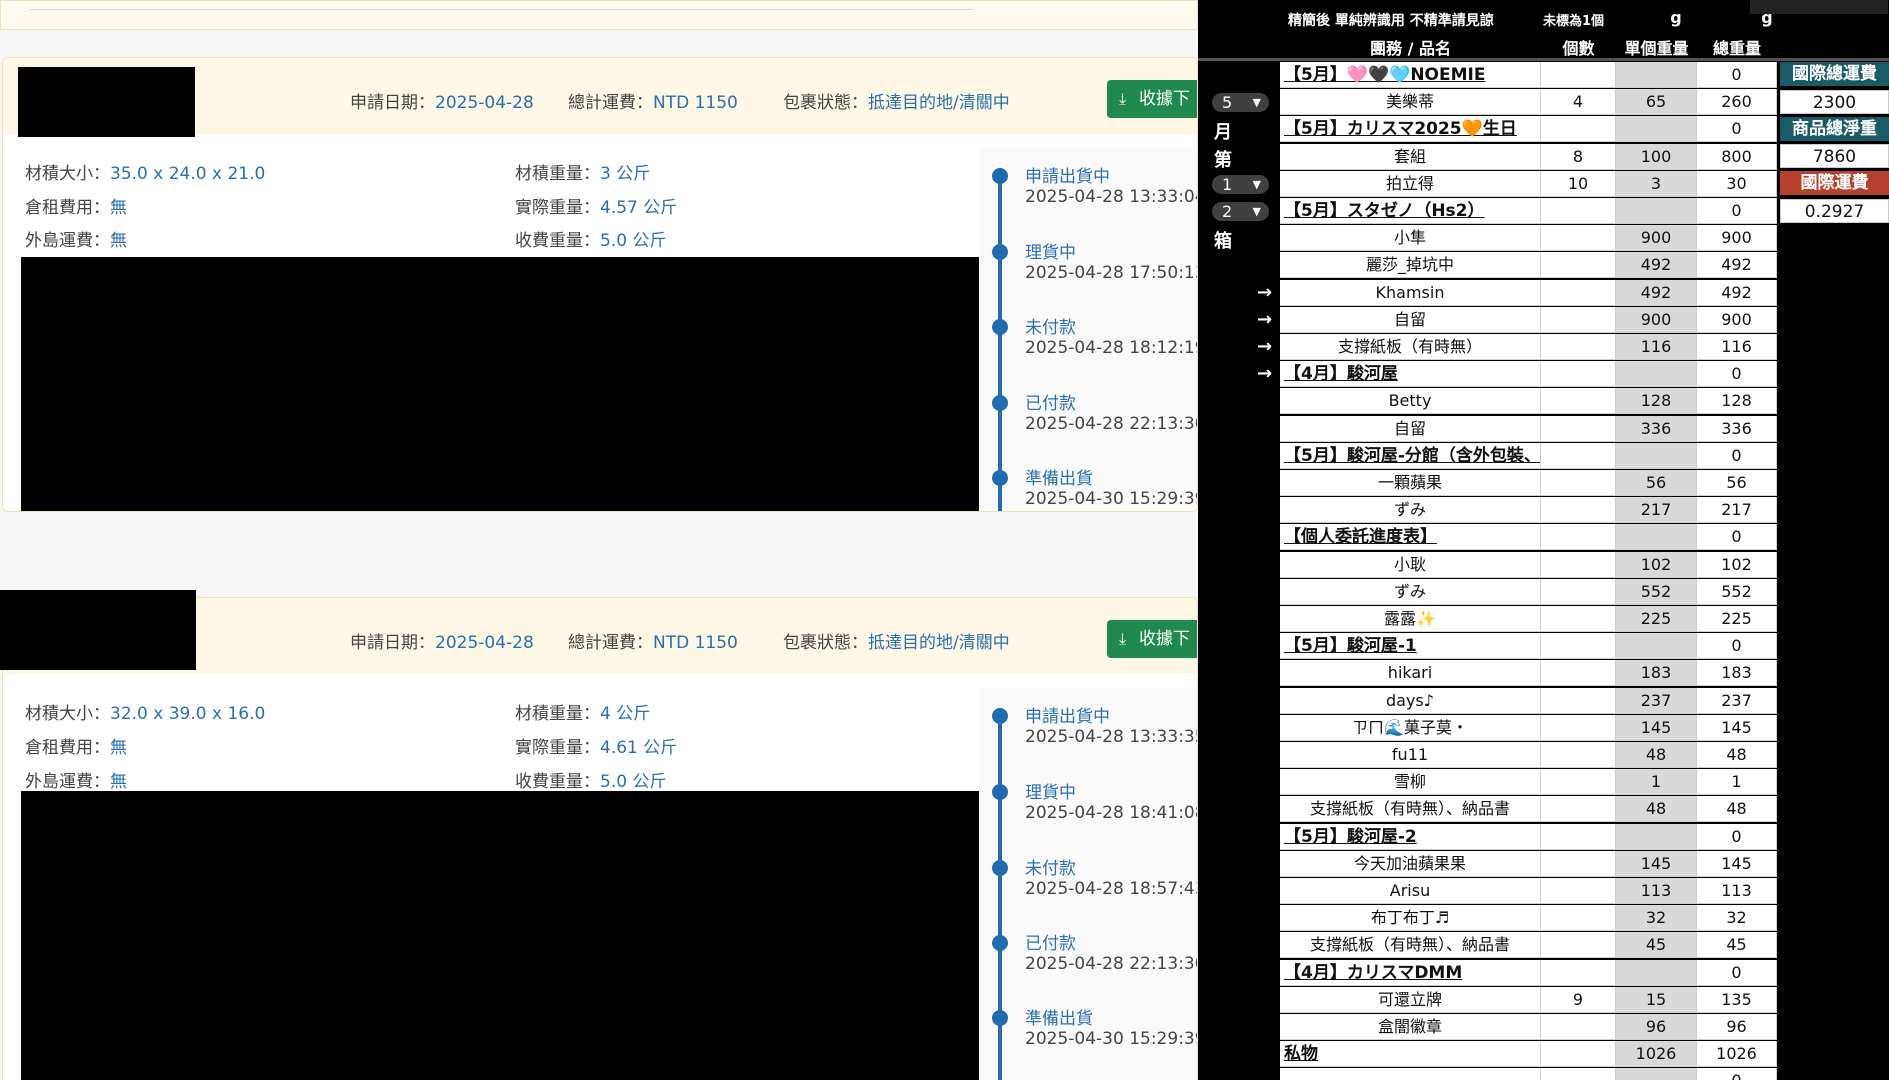 Image resolution: width=1889 pixels, height=1080 pixels. I want to click on item-name-cell, so click(1410, 1074).